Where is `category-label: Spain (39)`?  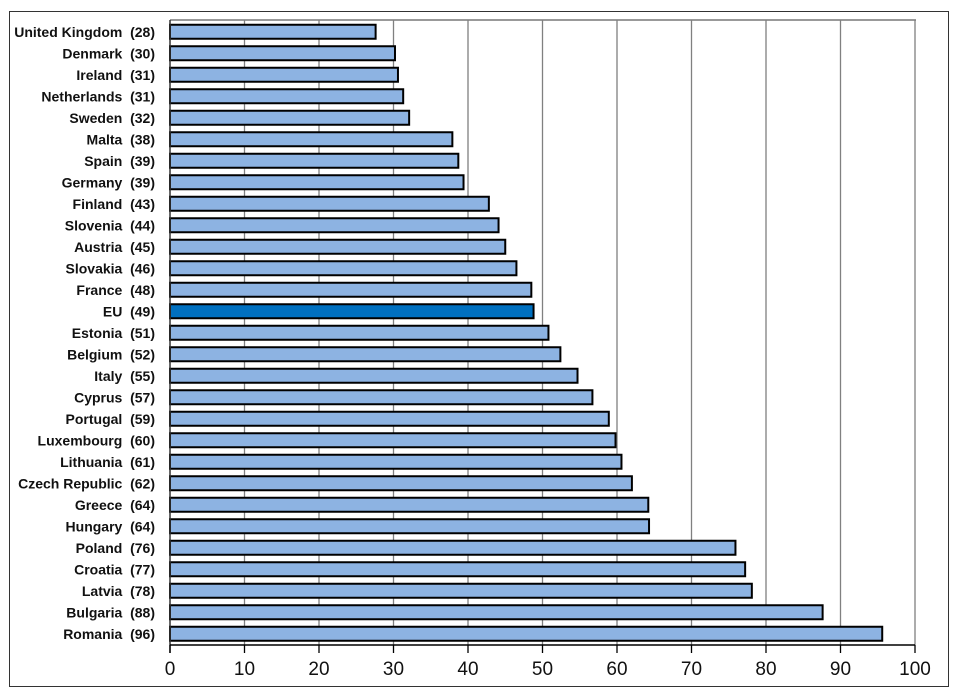 category-label: Spain (39) is located at coordinates (119, 161).